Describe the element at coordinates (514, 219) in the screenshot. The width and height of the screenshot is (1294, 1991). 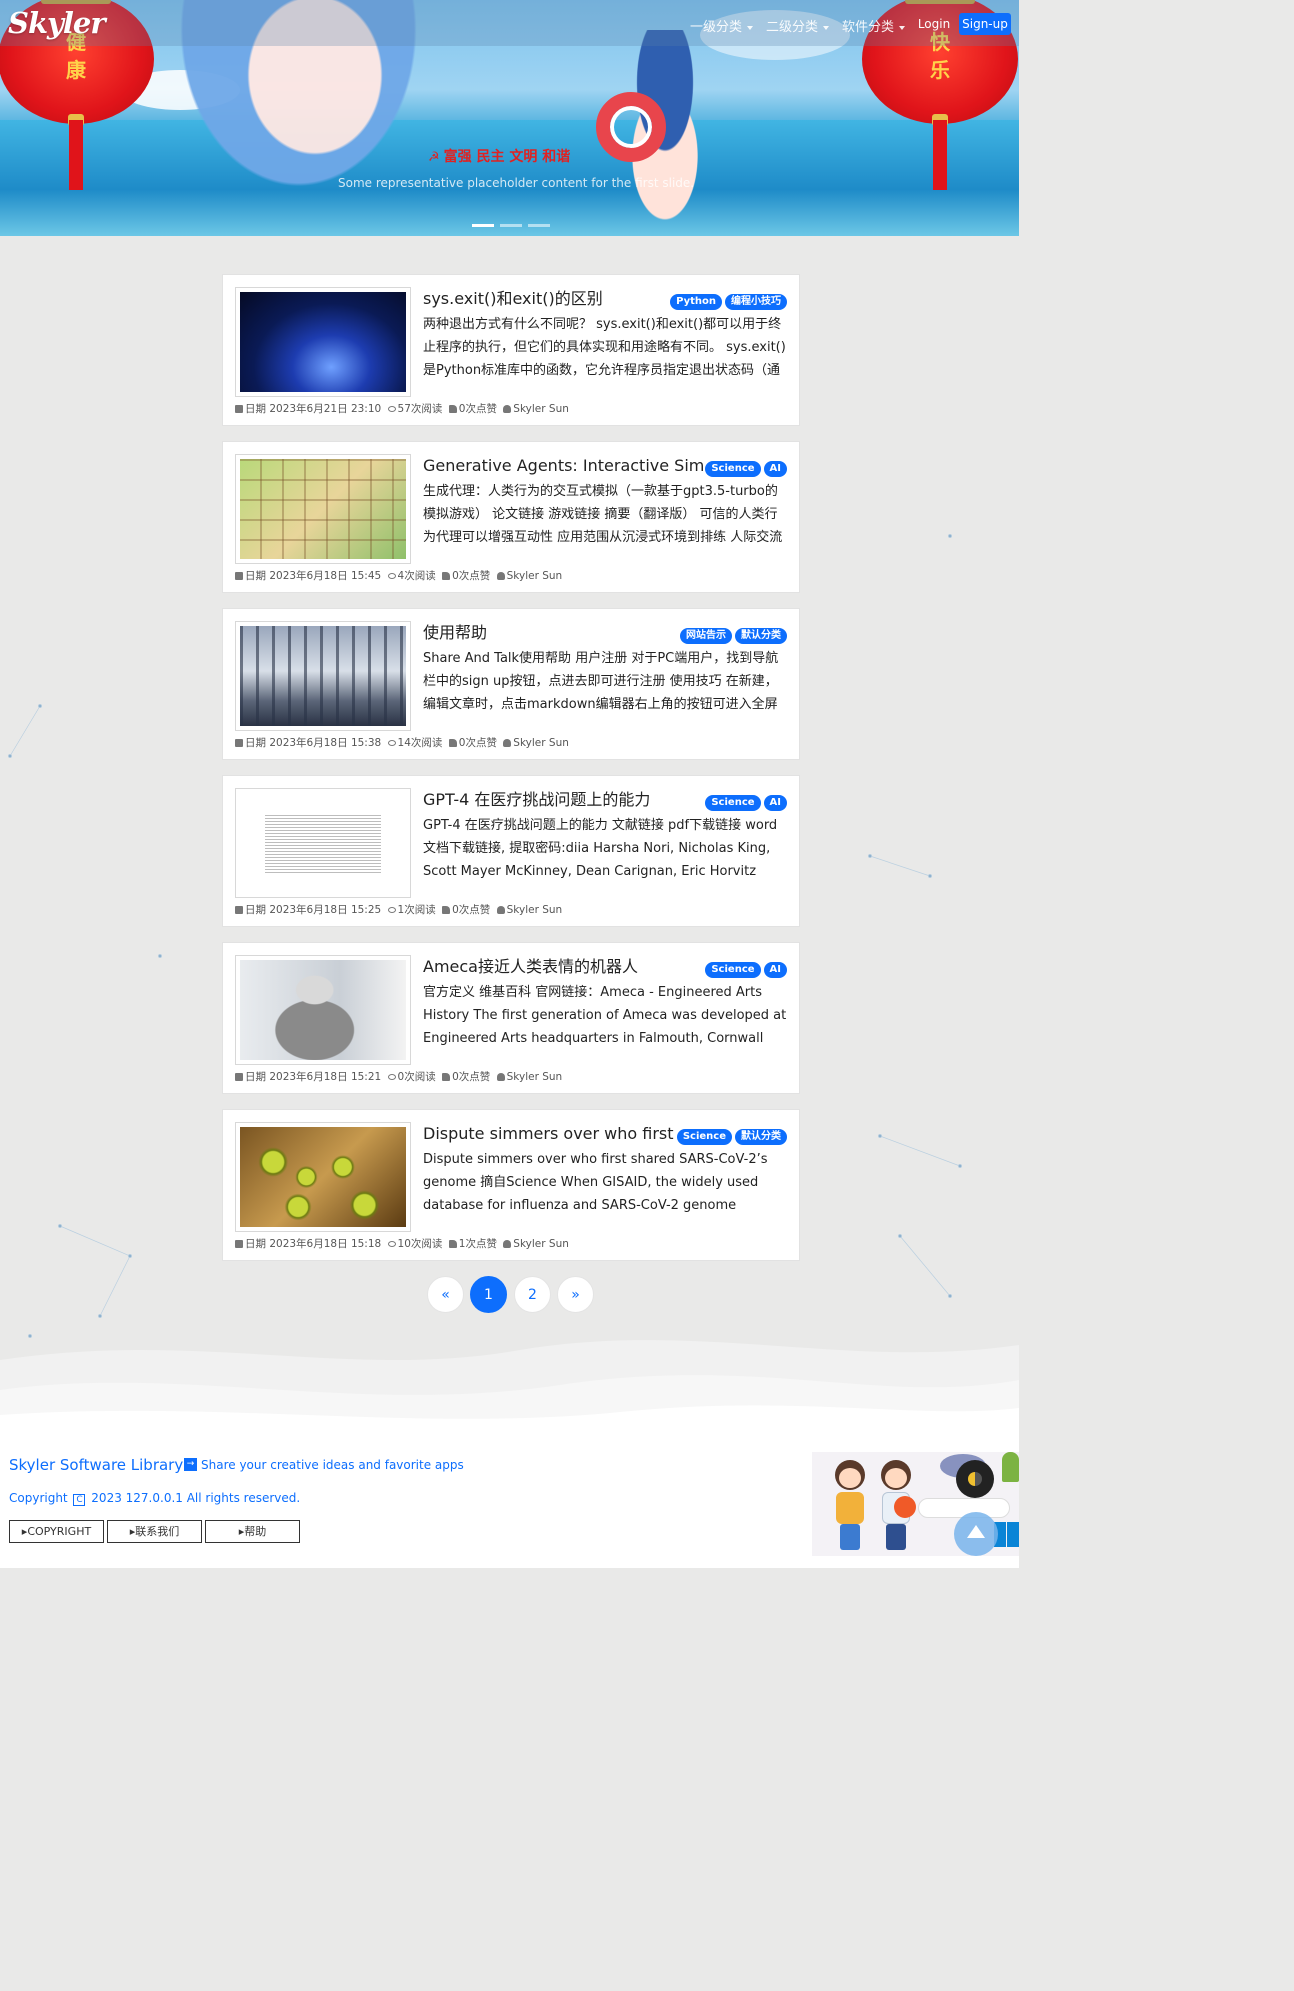
I see `carousel-indicators` at that location.